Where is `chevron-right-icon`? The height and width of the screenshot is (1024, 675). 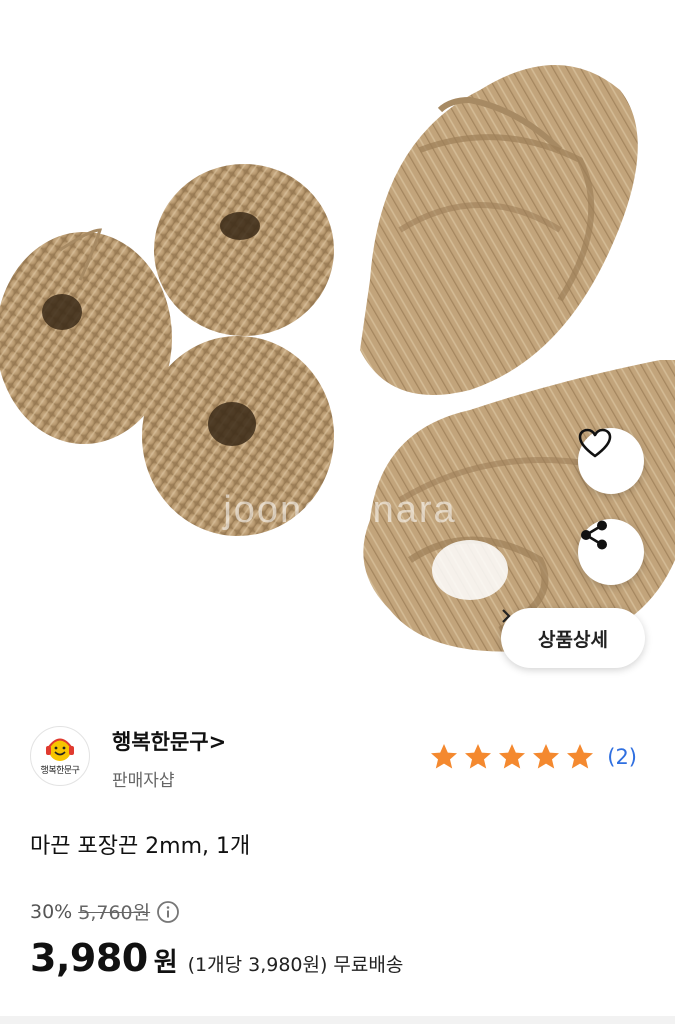 chevron-right-icon is located at coordinates (506, 616).